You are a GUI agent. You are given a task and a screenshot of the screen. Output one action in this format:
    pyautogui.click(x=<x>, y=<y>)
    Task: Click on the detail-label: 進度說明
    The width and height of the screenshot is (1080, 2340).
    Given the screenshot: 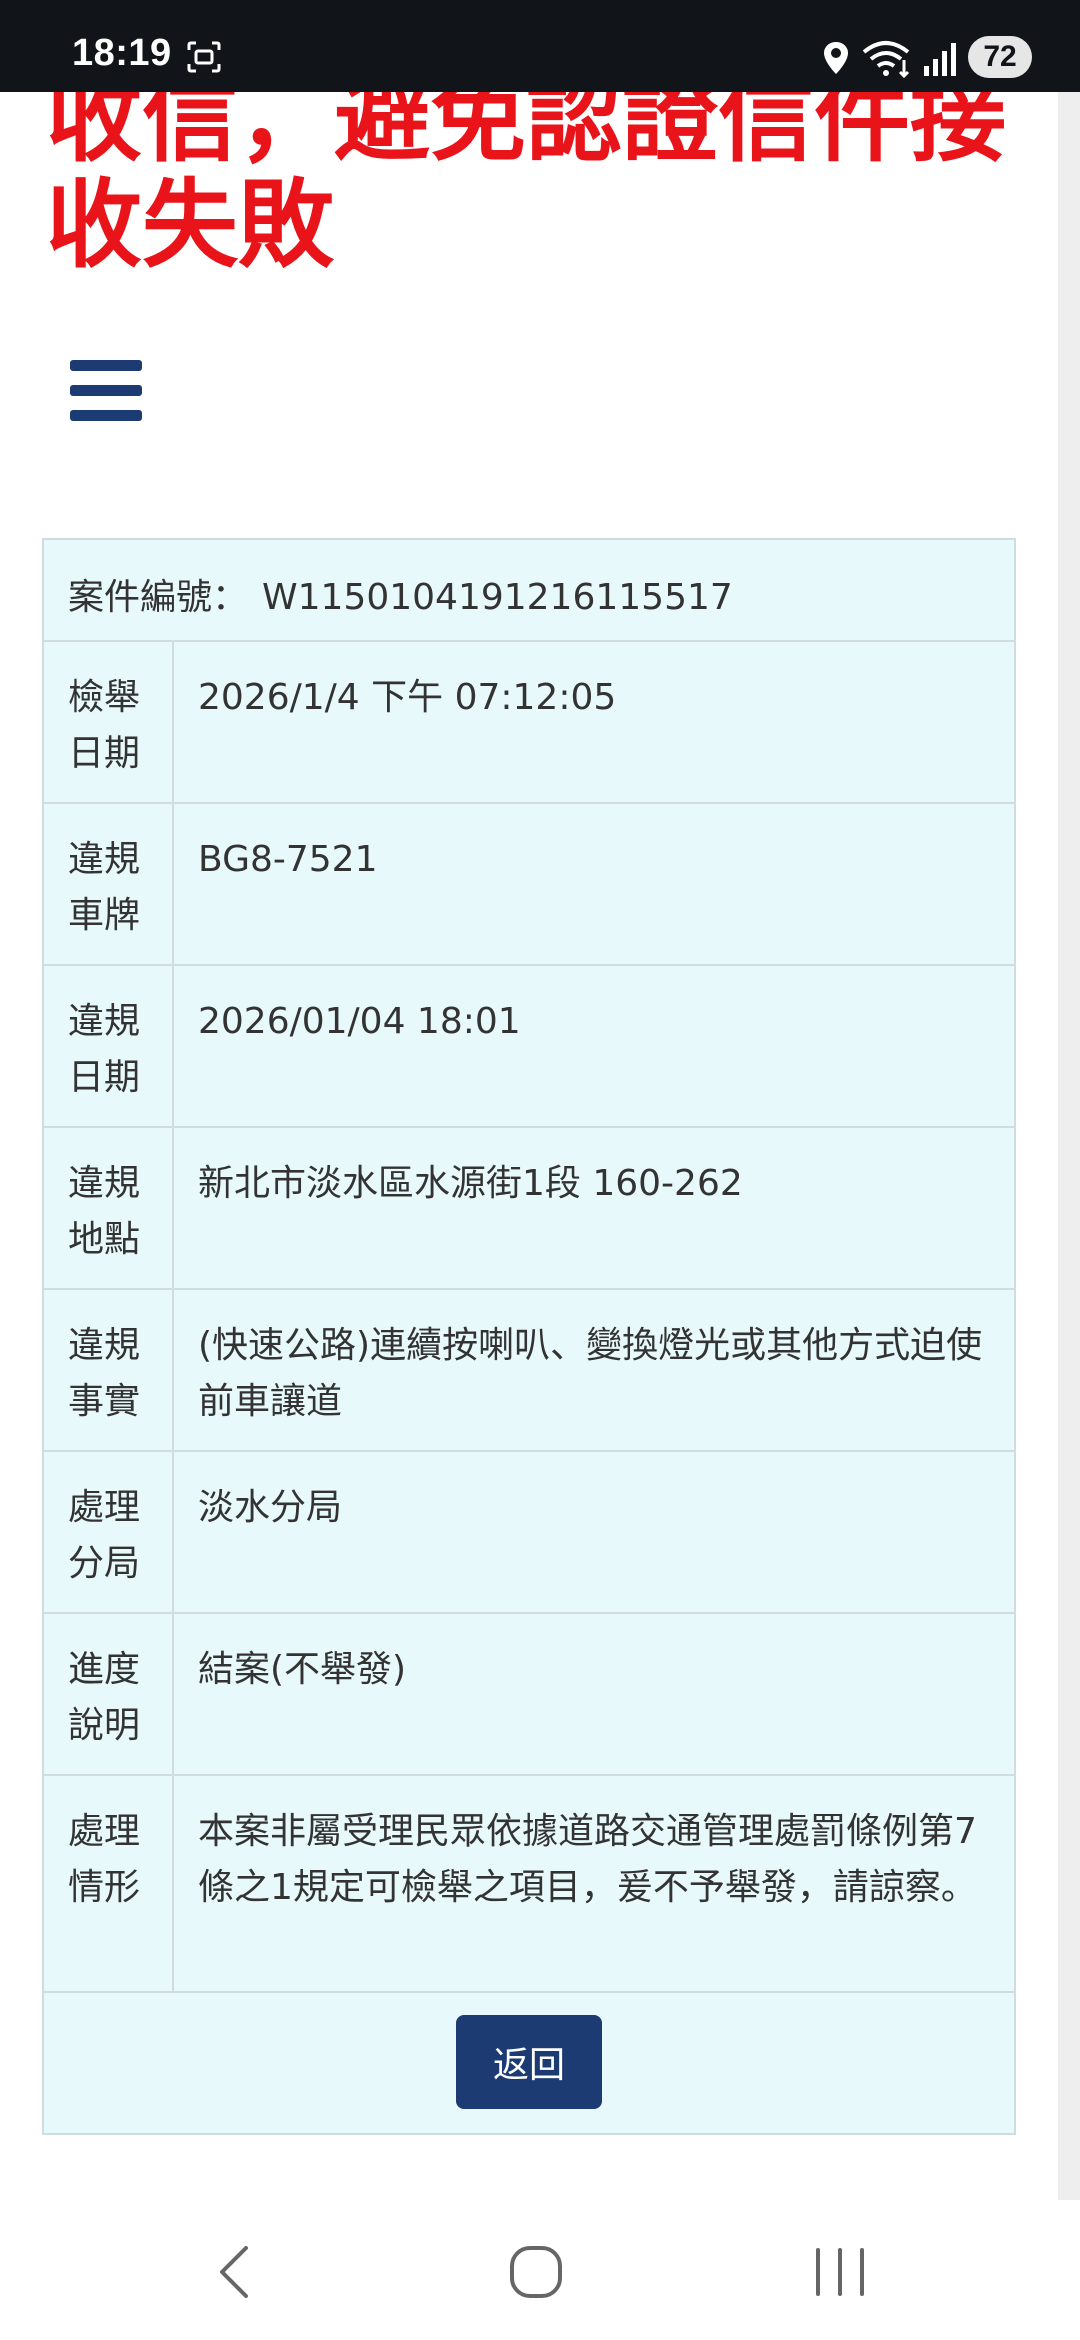 What is the action you would take?
    pyautogui.click(x=109, y=1694)
    